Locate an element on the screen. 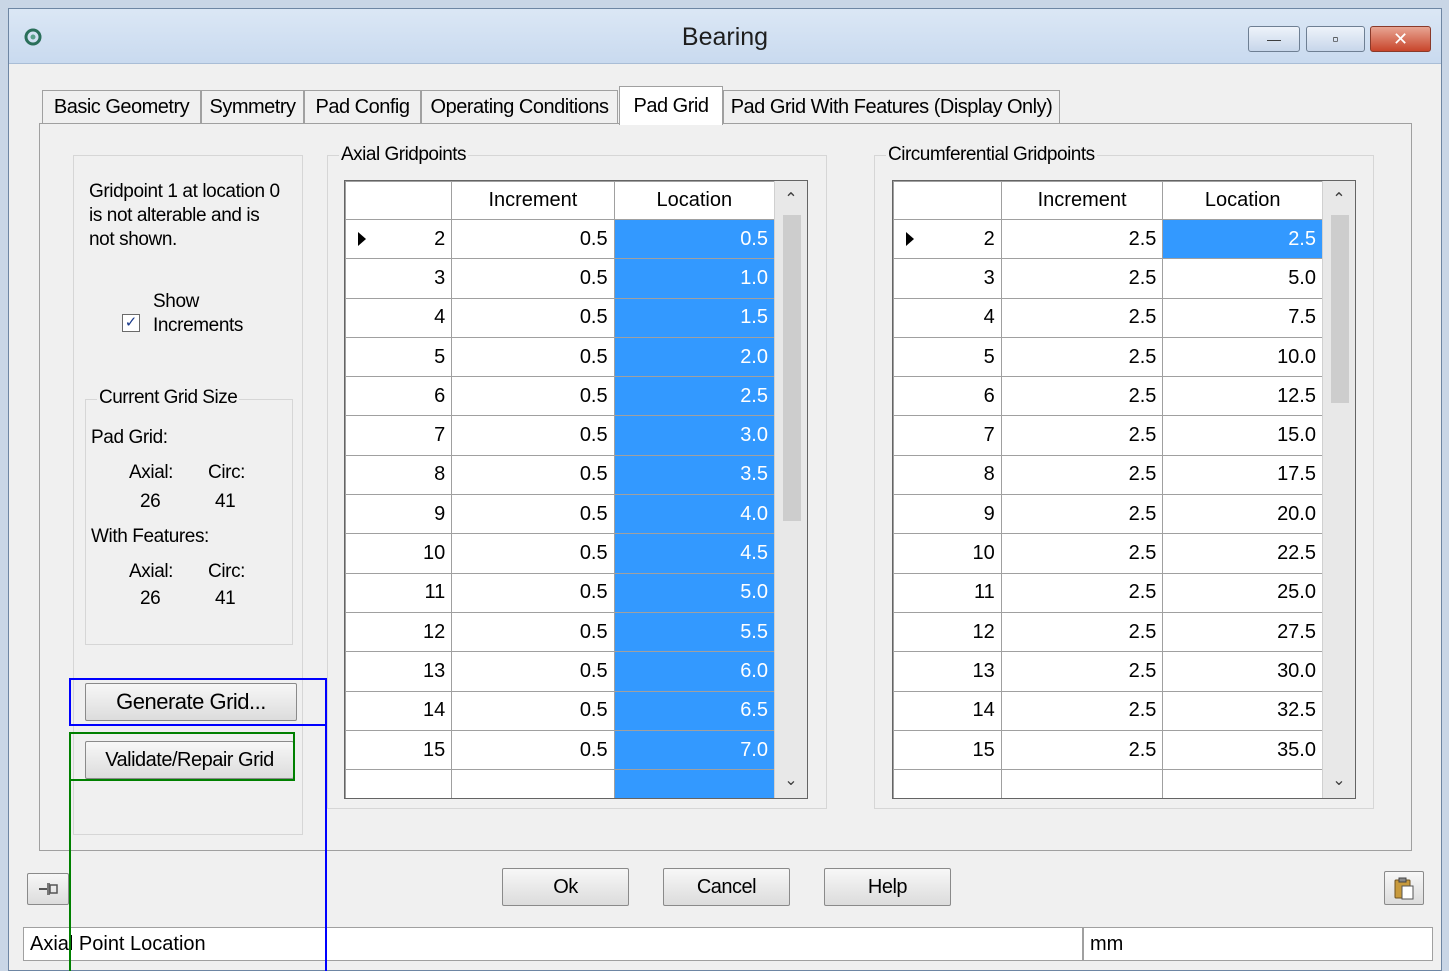 This screenshot has width=1449, height=971. location-cell: 1.5 is located at coordinates (694, 317).